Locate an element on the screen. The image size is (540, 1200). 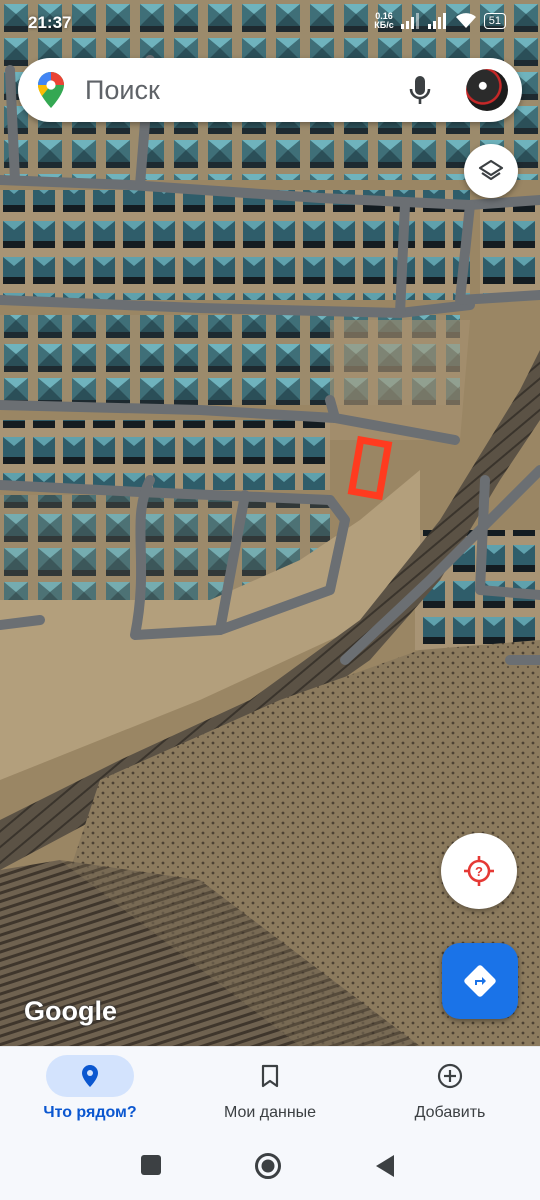
tab-label: Мои данные is located at coordinates (270, 1112).